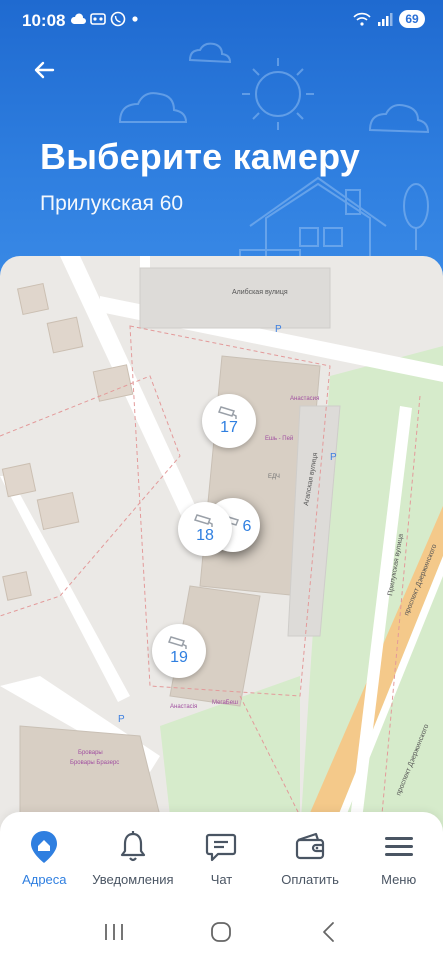 The height and width of the screenshot is (960, 443). What do you see at coordinates (94, 763) in the screenshot?
I see `poi-label: Бровары Бразерс` at bounding box center [94, 763].